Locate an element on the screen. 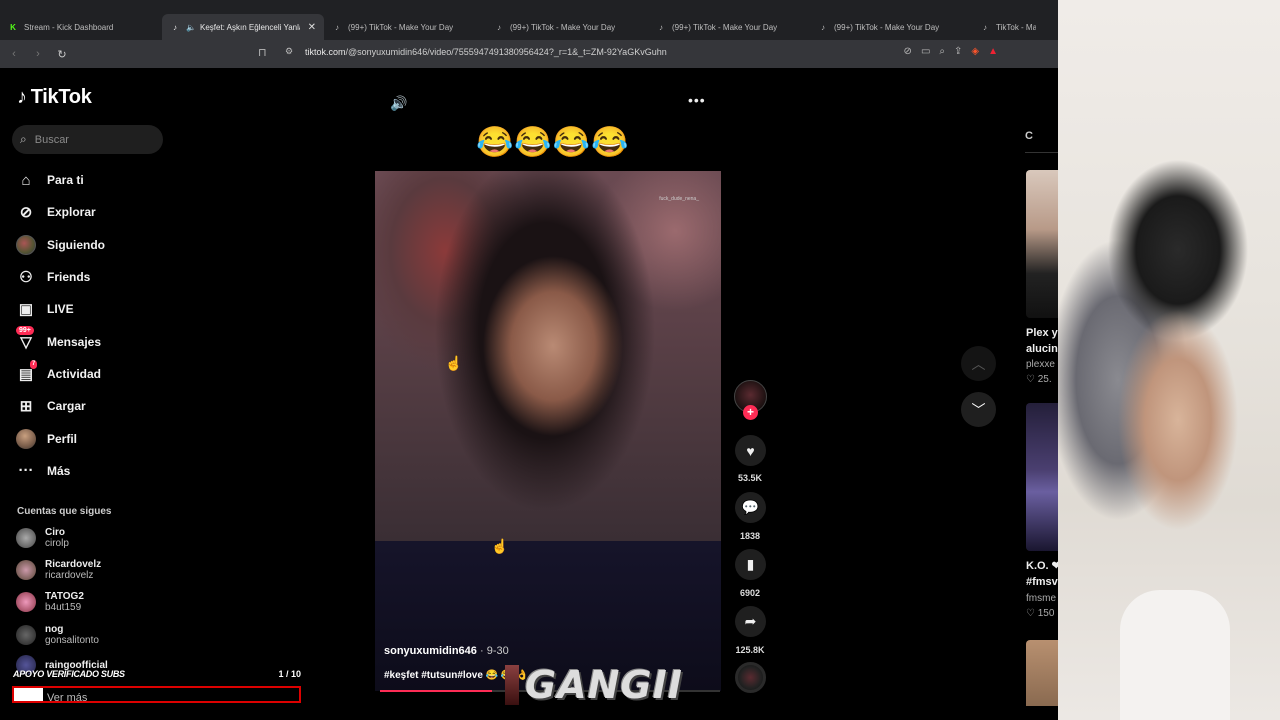 The image size is (1280, 720). reload-icon: ↻ is located at coordinates (62, 54).